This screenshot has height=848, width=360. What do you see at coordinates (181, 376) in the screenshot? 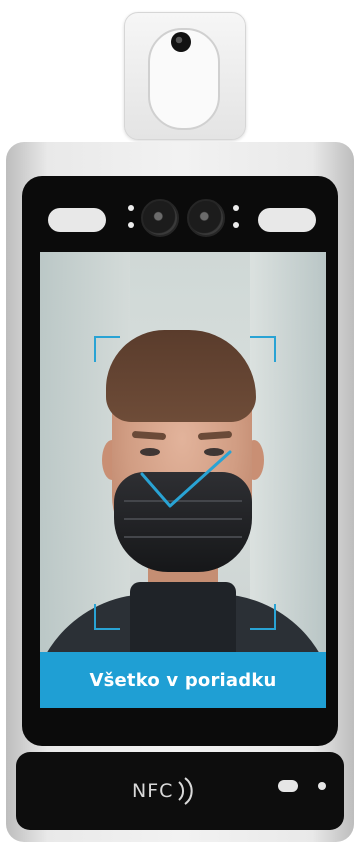
I see `person-hair` at bounding box center [181, 376].